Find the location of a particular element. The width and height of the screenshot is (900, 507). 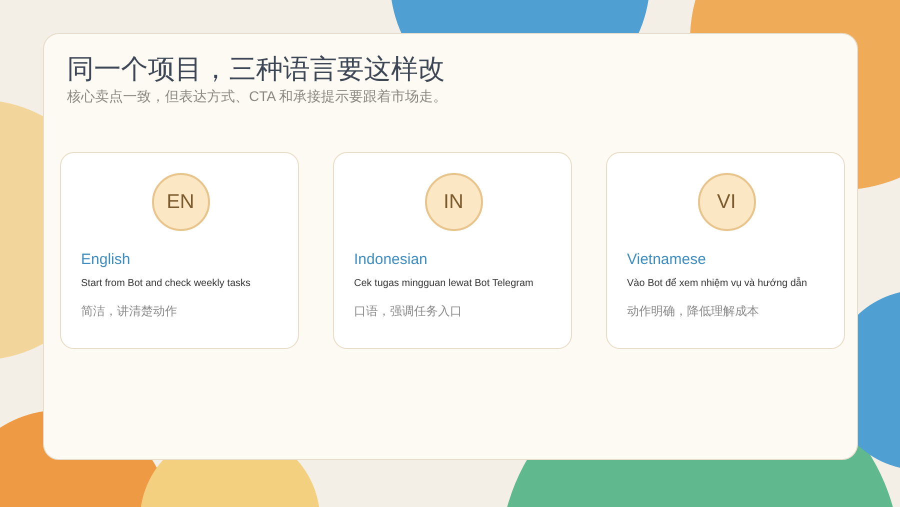

language-code-badge: VI is located at coordinates (727, 202).